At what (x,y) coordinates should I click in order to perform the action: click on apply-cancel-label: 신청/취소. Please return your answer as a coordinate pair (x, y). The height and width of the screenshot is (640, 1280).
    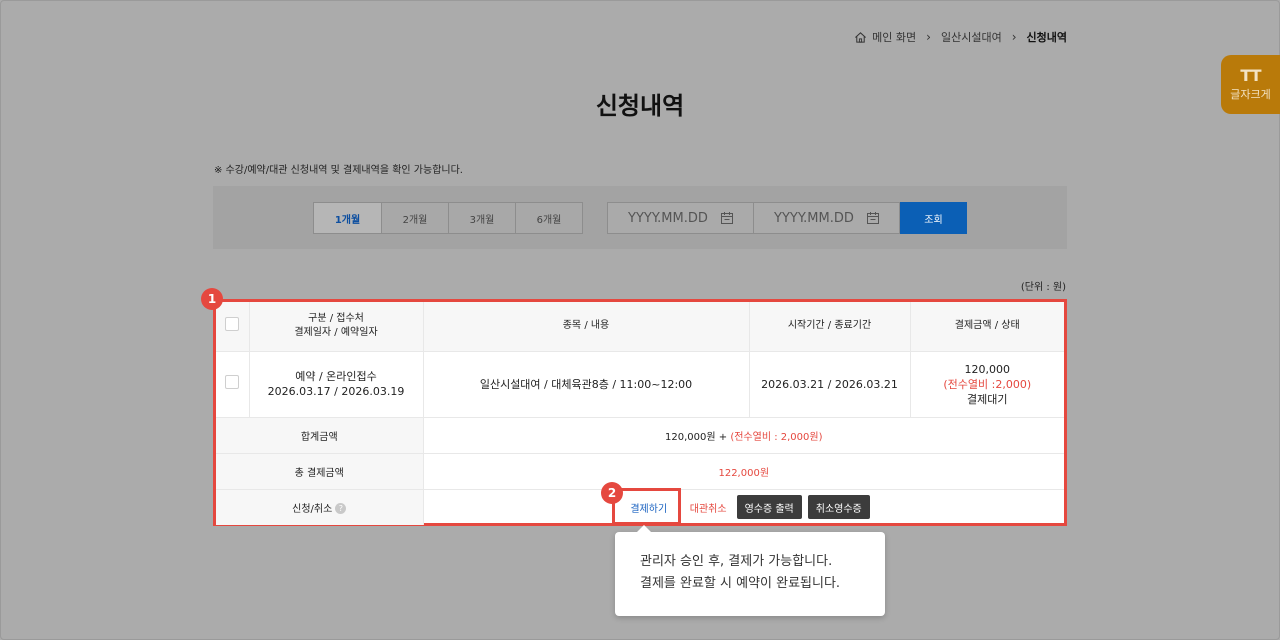
    Looking at the image, I should click on (312, 509).